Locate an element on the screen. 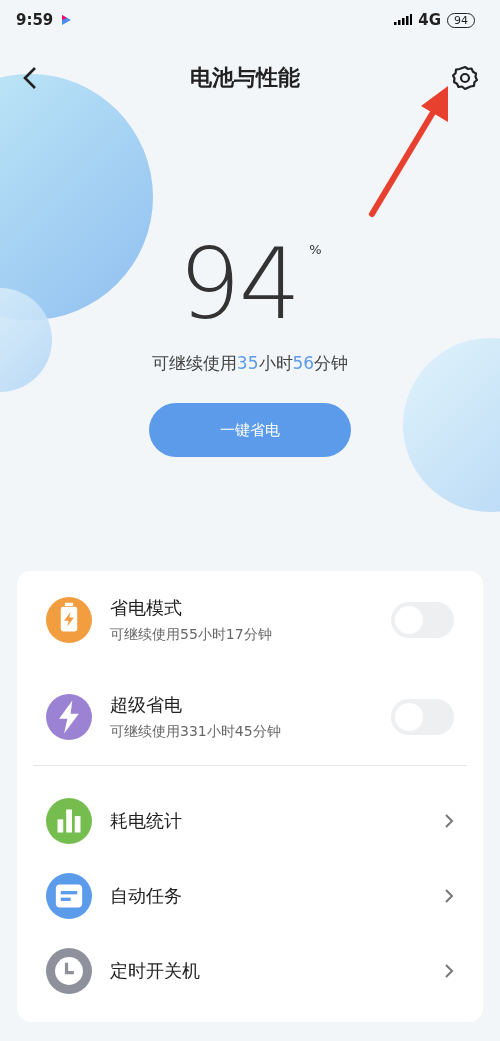 Image resolution: width=500 pixels, height=1041 pixels. list-item: 耗电统计 is located at coordinates (250, 820).